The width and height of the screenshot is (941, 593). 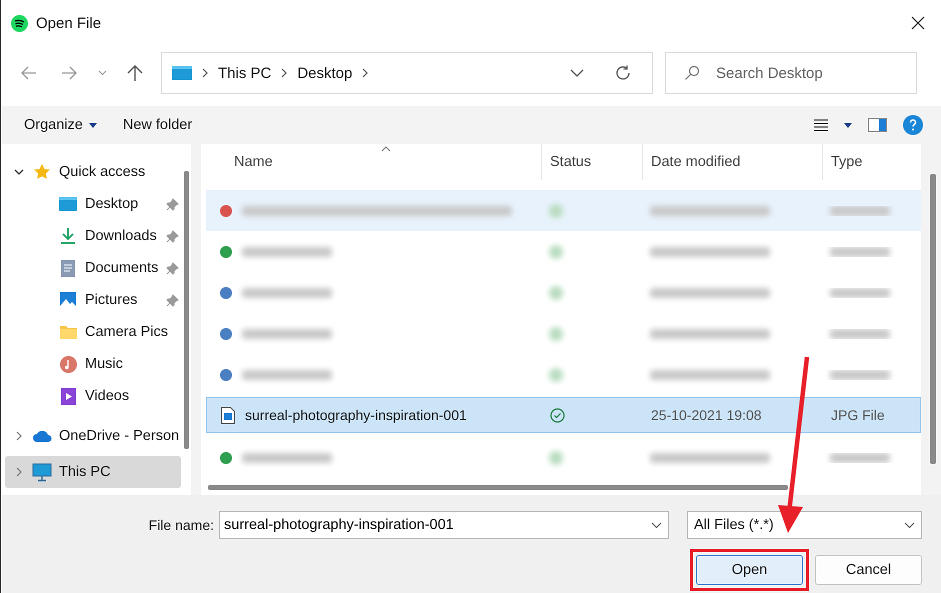 I want to click on pictures-icon, so click(x=68, y=300).